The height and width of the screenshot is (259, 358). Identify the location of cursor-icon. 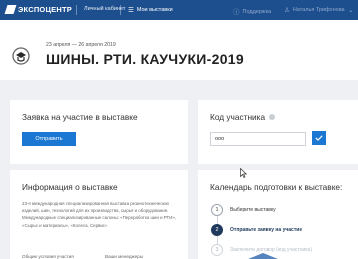
(243, 173).